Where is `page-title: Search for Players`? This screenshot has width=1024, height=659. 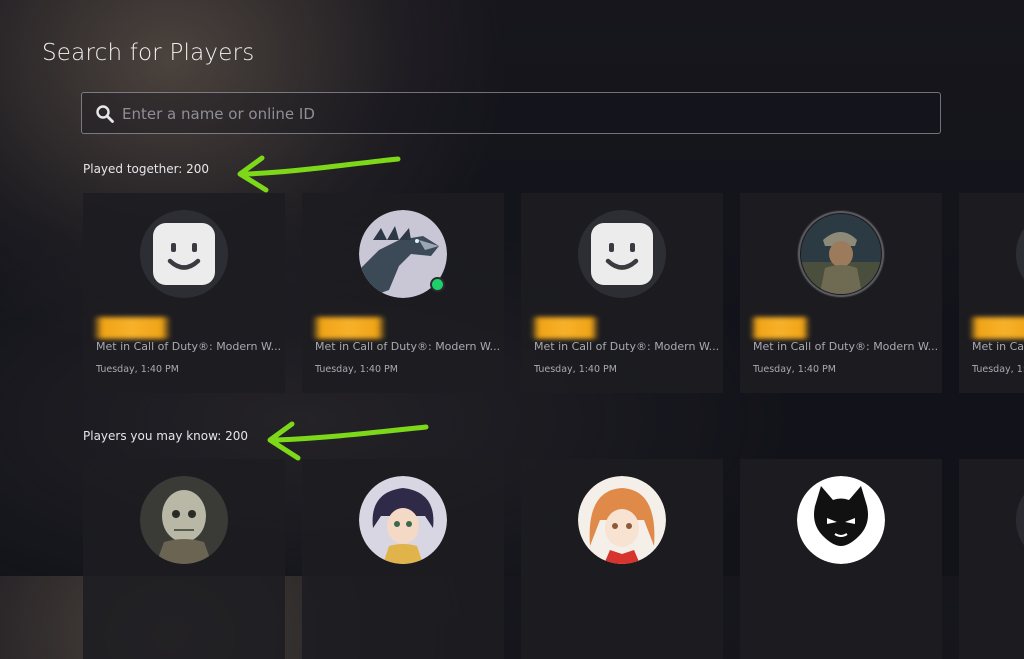
page-title: Search for Players is located at coordinates (148, 53).